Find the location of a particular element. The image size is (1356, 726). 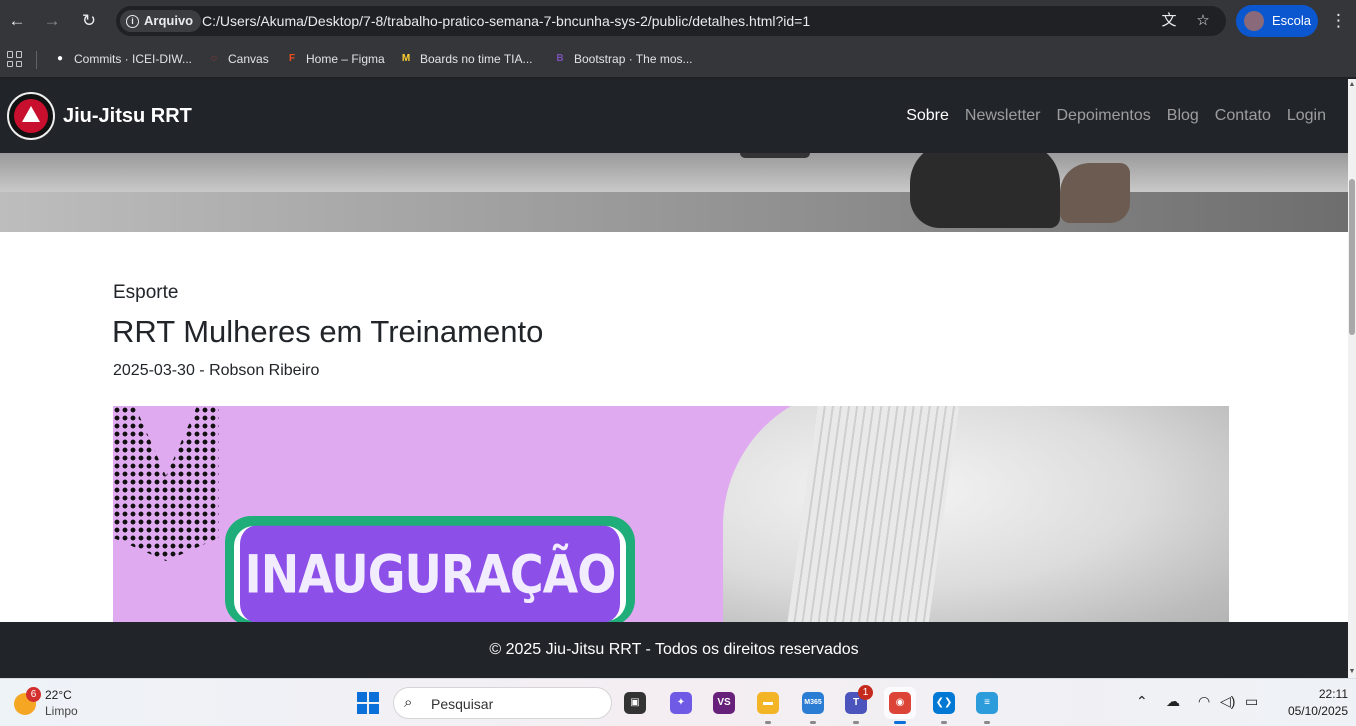

taskbar-app-notepad: ≡ is located at coordinates (987, 705).